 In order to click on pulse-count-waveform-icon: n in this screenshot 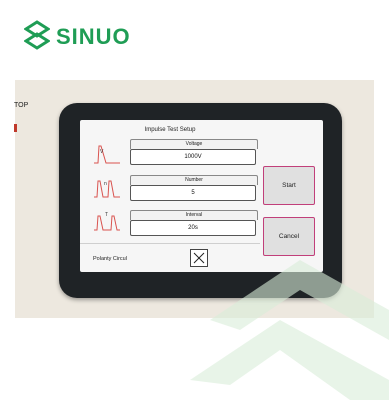, I will do `click(107, 189)`.